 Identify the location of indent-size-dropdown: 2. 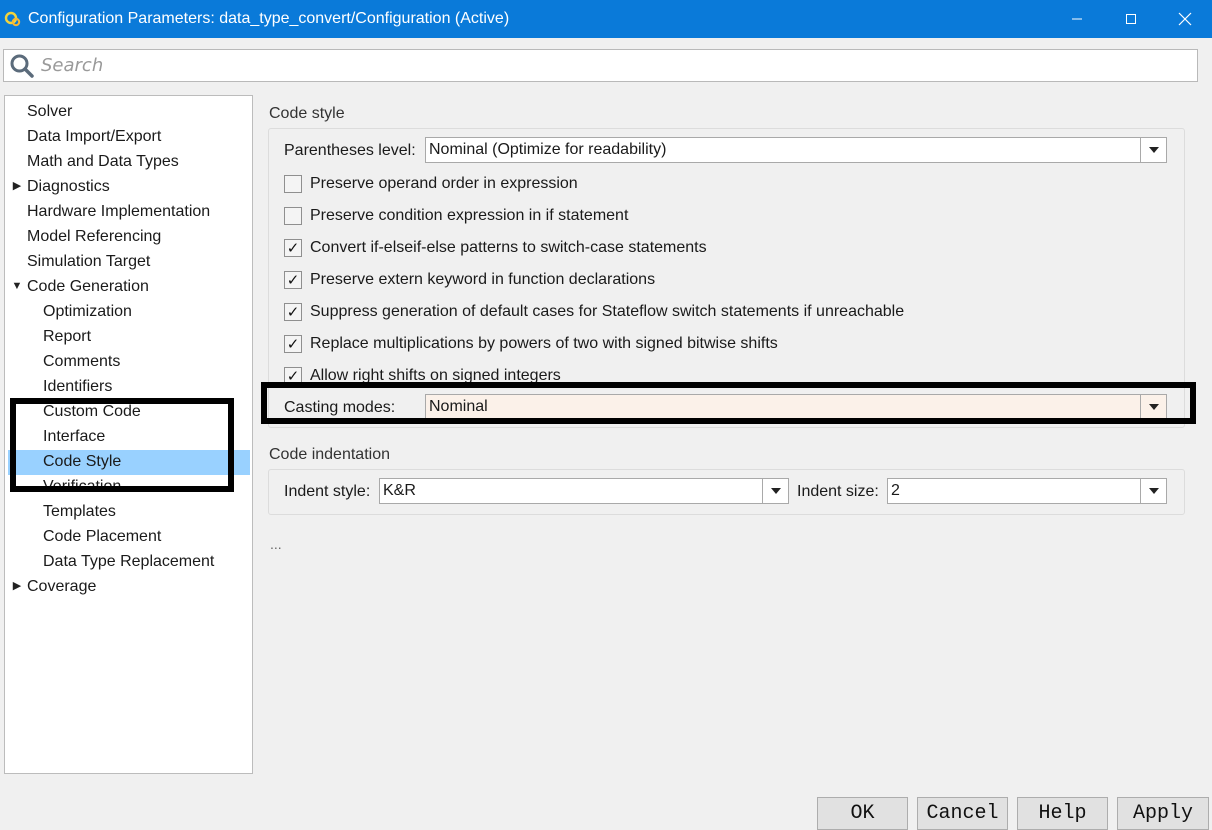
(1027, 491).